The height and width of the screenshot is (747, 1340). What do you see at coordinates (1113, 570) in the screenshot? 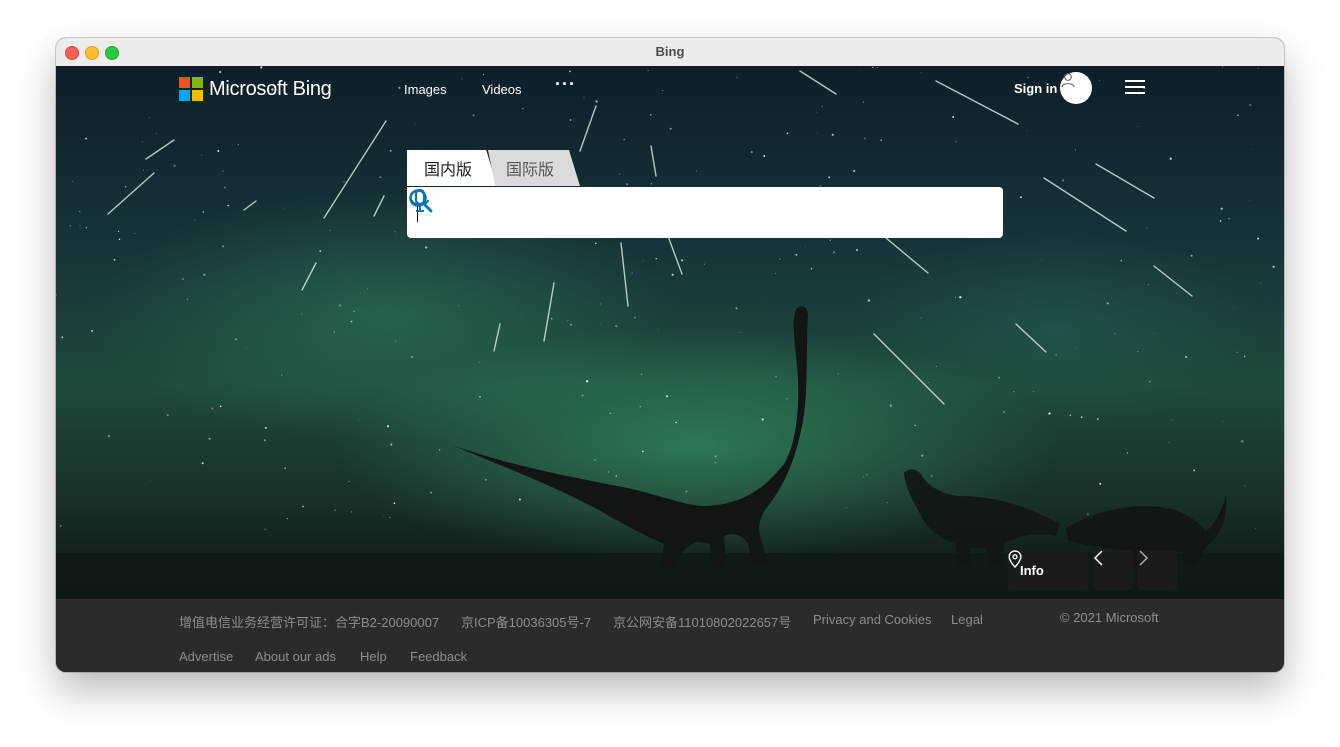
I see `previous-image-button` at bounding box center [1113, 570].